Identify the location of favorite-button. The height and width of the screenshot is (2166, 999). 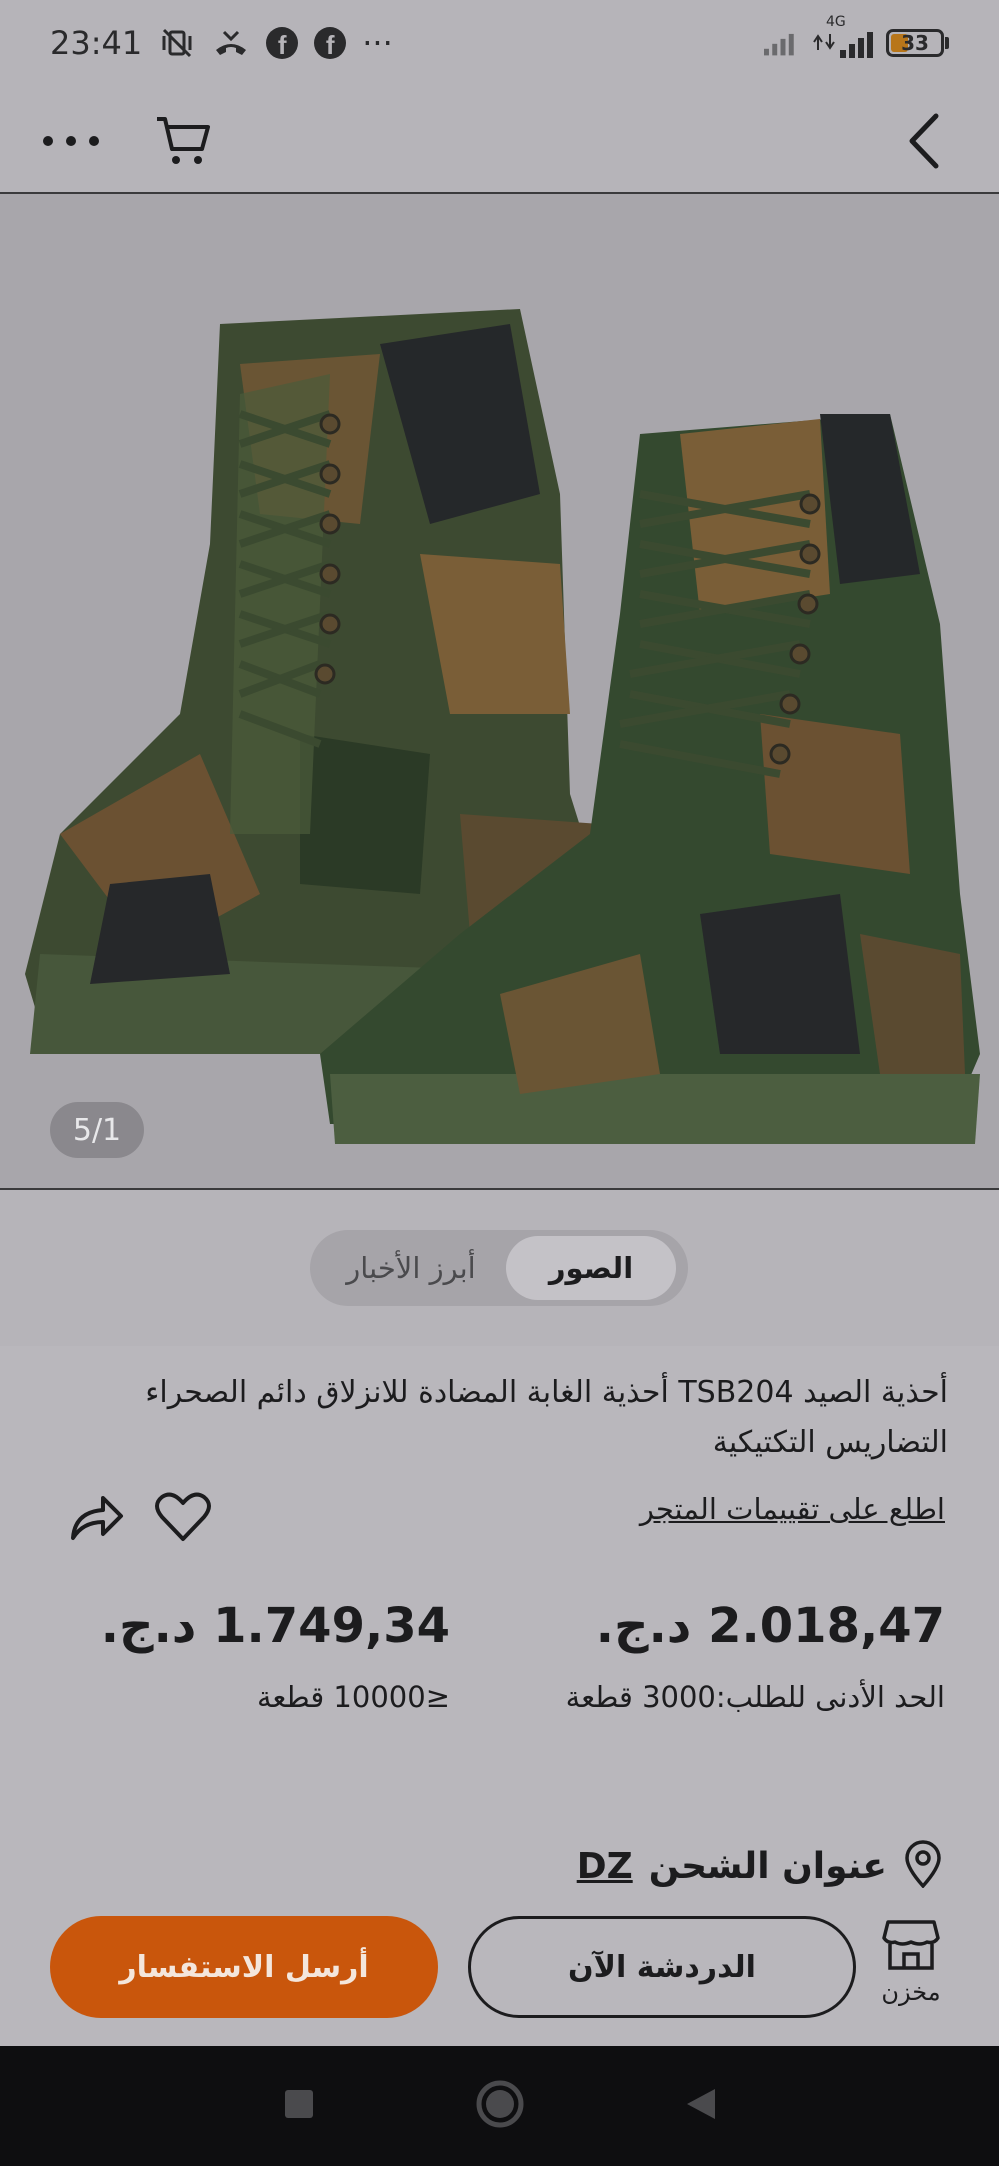
(183, 1517).